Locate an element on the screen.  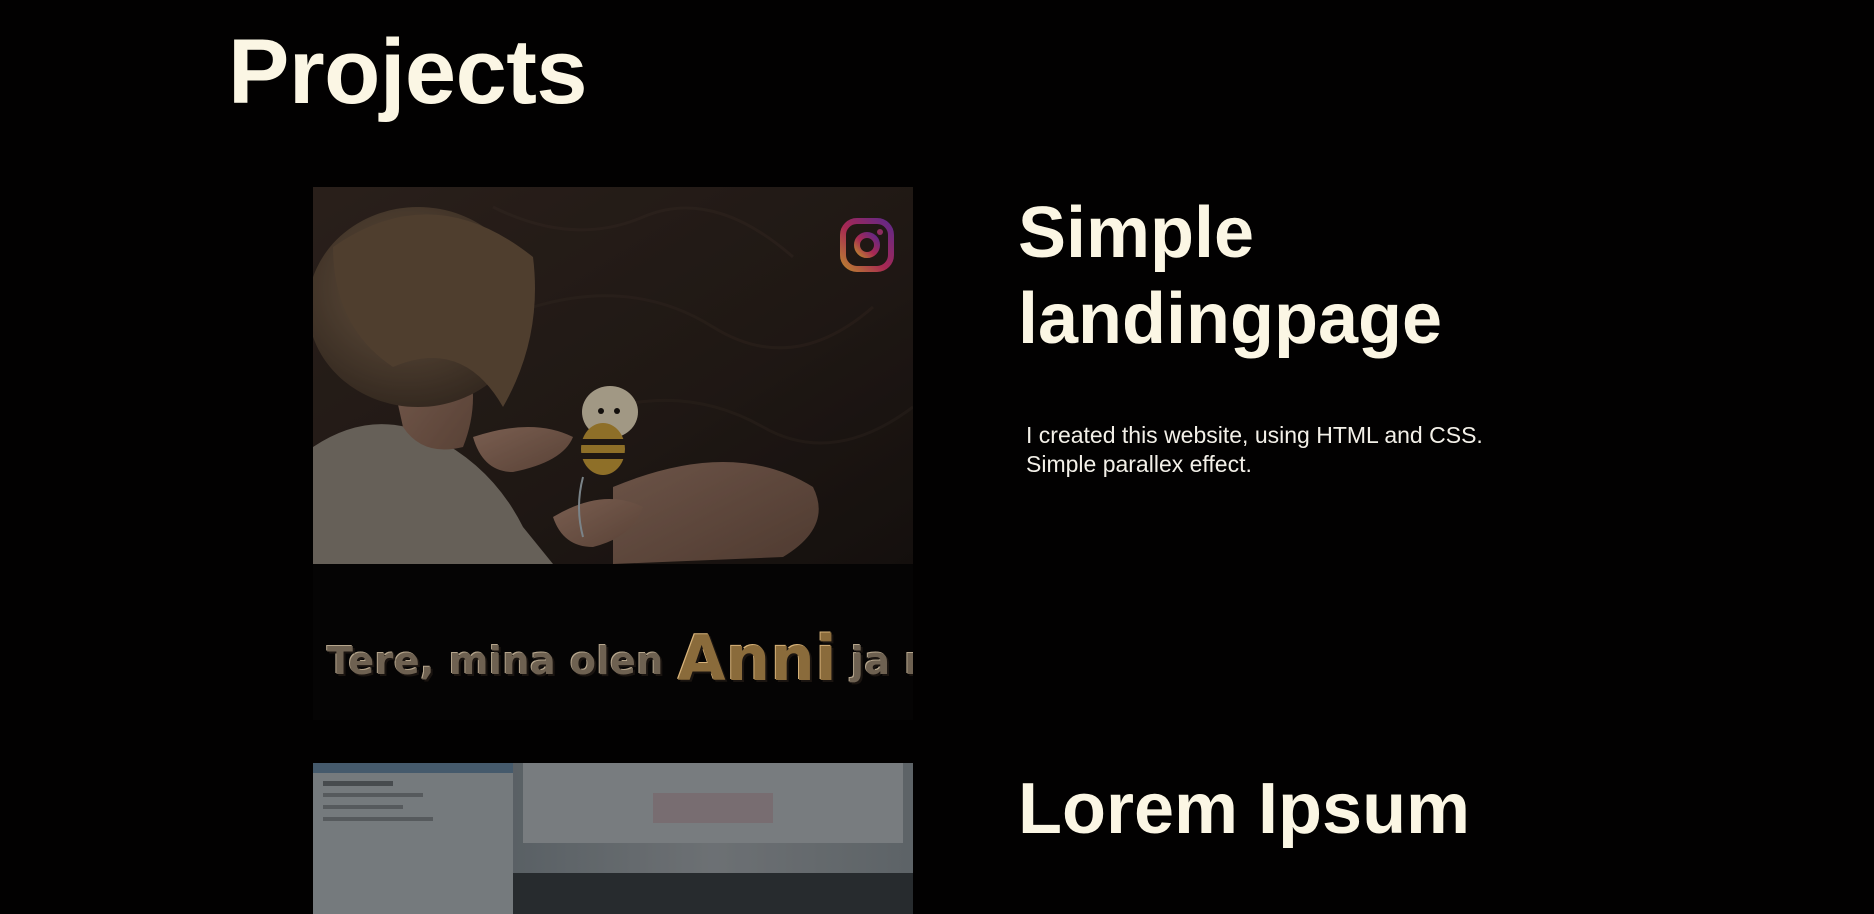
project-photo is located at coordinates (613, 375).